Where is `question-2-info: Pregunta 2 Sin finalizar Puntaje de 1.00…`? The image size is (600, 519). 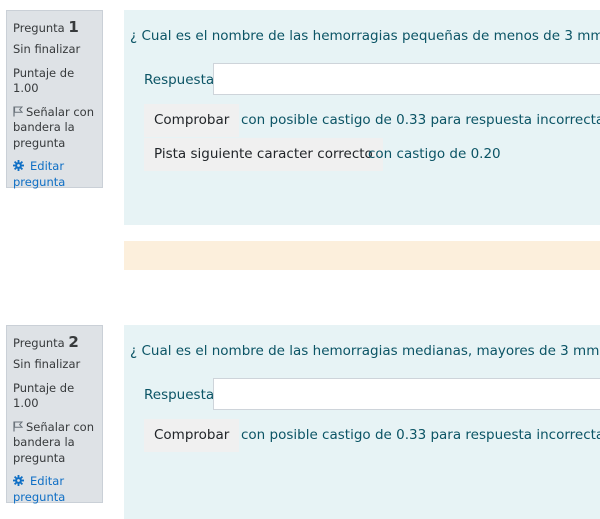 question-2-info: Pregunta 2 Sin finalizar Puntaje de 1.00… is located at coordinates (54, 415).